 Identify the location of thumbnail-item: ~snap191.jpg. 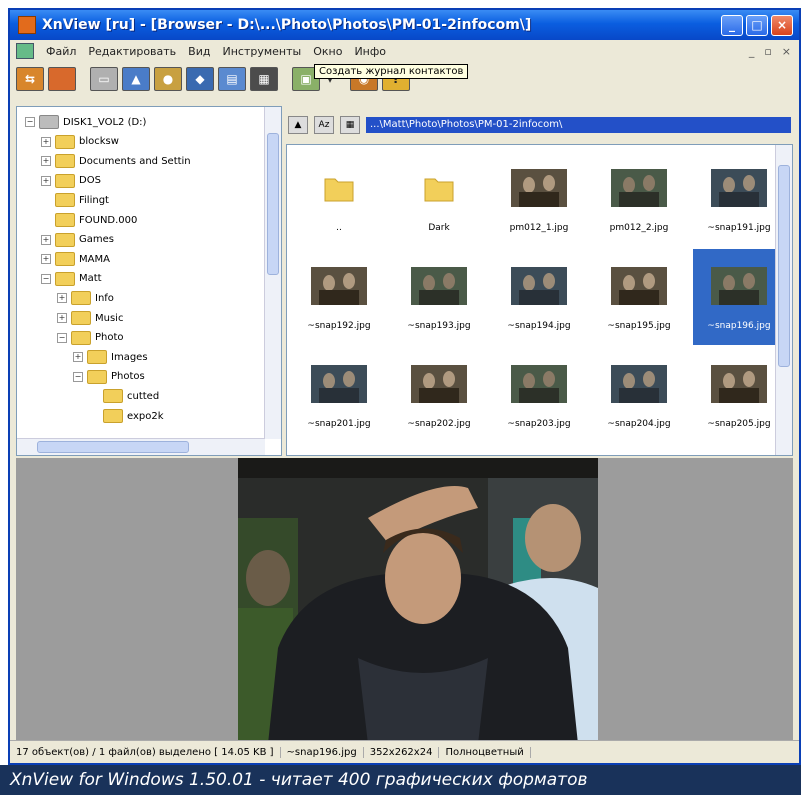
(739, 199).